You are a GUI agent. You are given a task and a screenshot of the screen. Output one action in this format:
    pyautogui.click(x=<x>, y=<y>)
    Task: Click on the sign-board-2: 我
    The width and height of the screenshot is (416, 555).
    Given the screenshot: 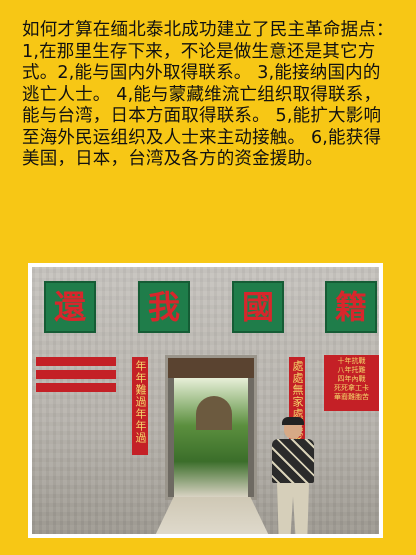 What is the action you would take?
    pyautogui.click(x=164, y=307)
    